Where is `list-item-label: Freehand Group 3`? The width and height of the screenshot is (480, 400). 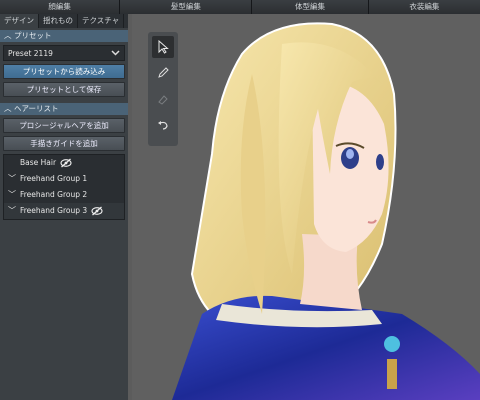 list-item-label: Freehand Group 3 is located at coordinates (54, 210).